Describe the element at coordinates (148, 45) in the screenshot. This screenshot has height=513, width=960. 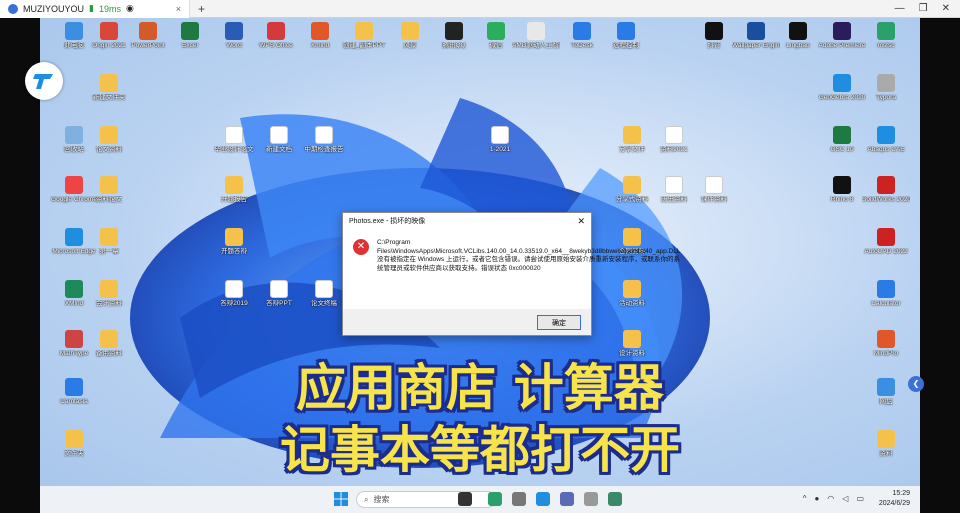
I see `desktop-icon-label: PowerPoint` at that location.